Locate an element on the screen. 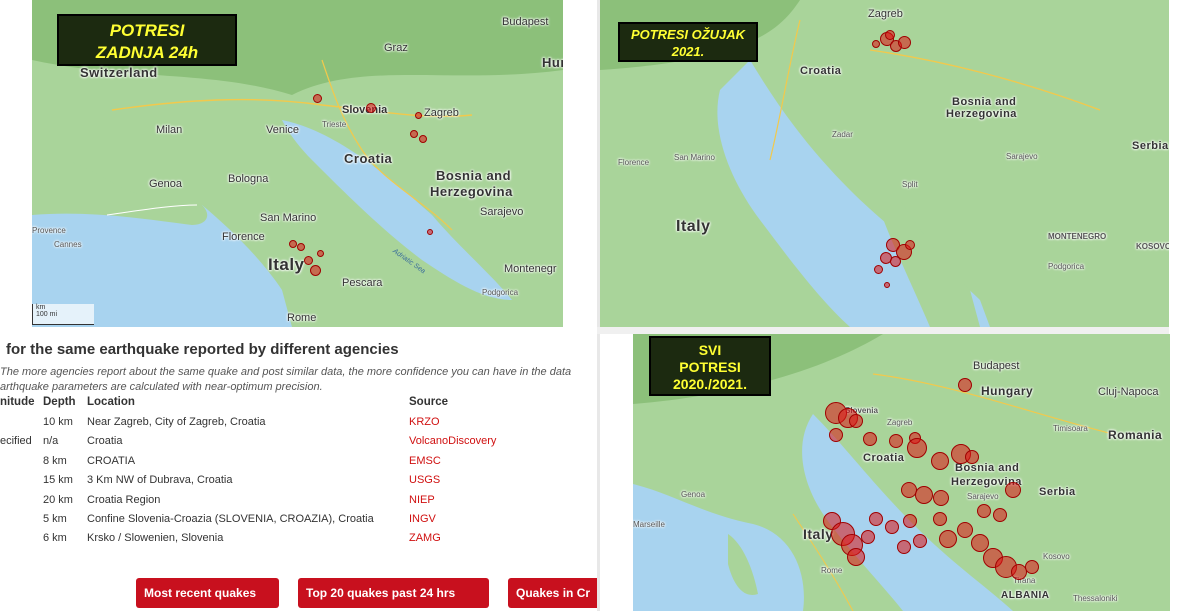 The image size is (1200, 611). map1-badge-line2: ZADNJA 24h is located at coordinates (147, 52).